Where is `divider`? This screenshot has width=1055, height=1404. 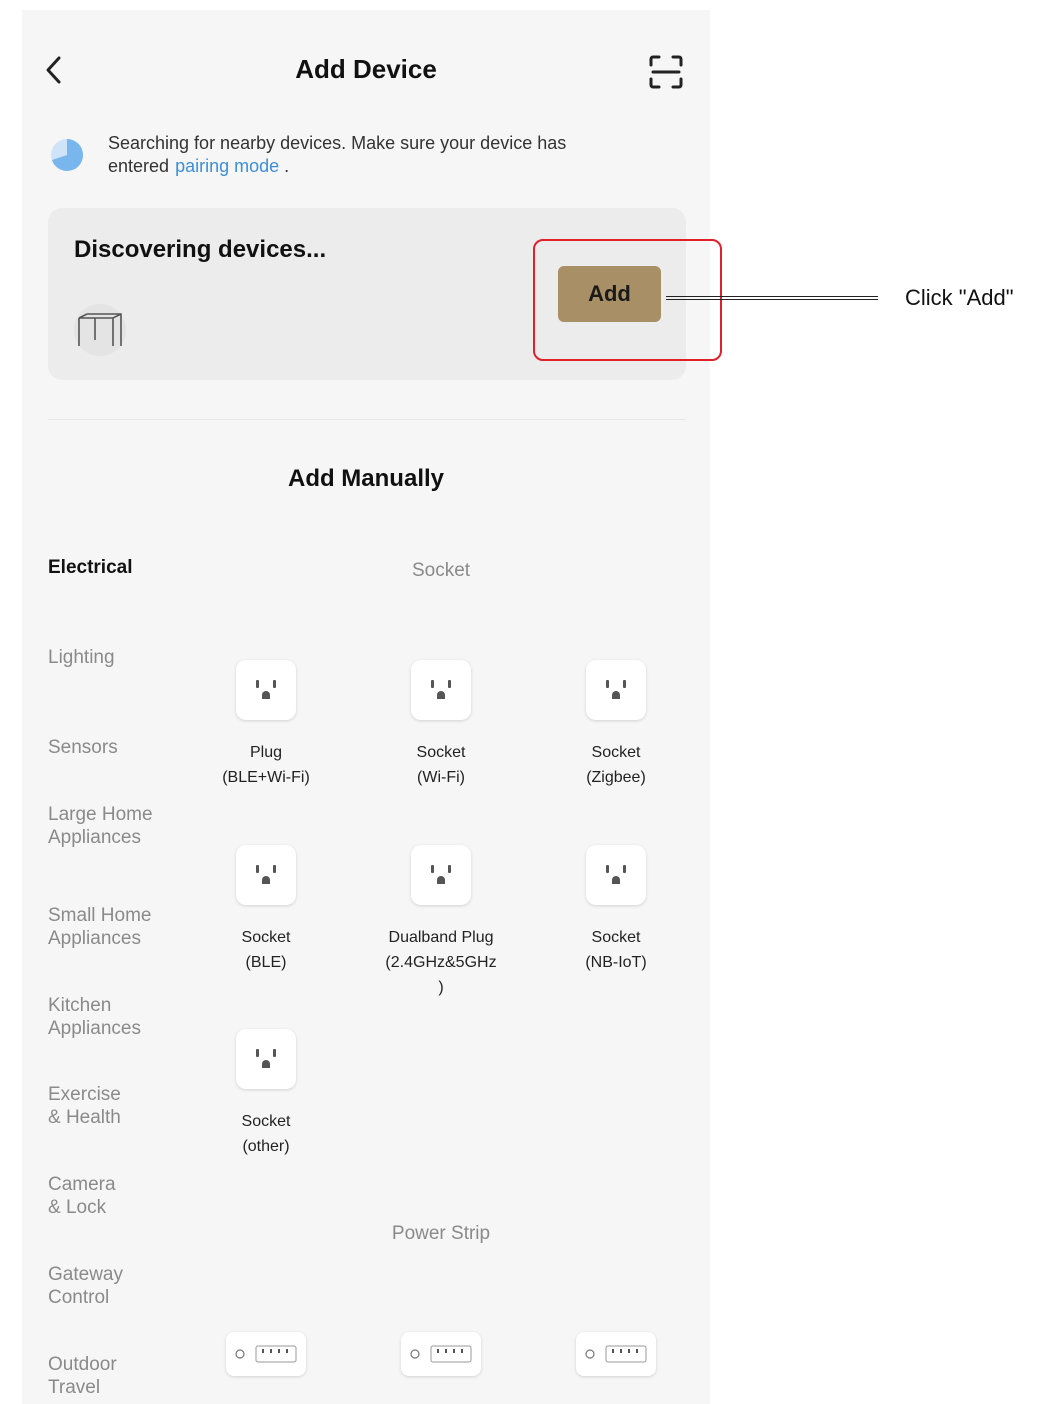
divider is located at coordinates (367, 419).